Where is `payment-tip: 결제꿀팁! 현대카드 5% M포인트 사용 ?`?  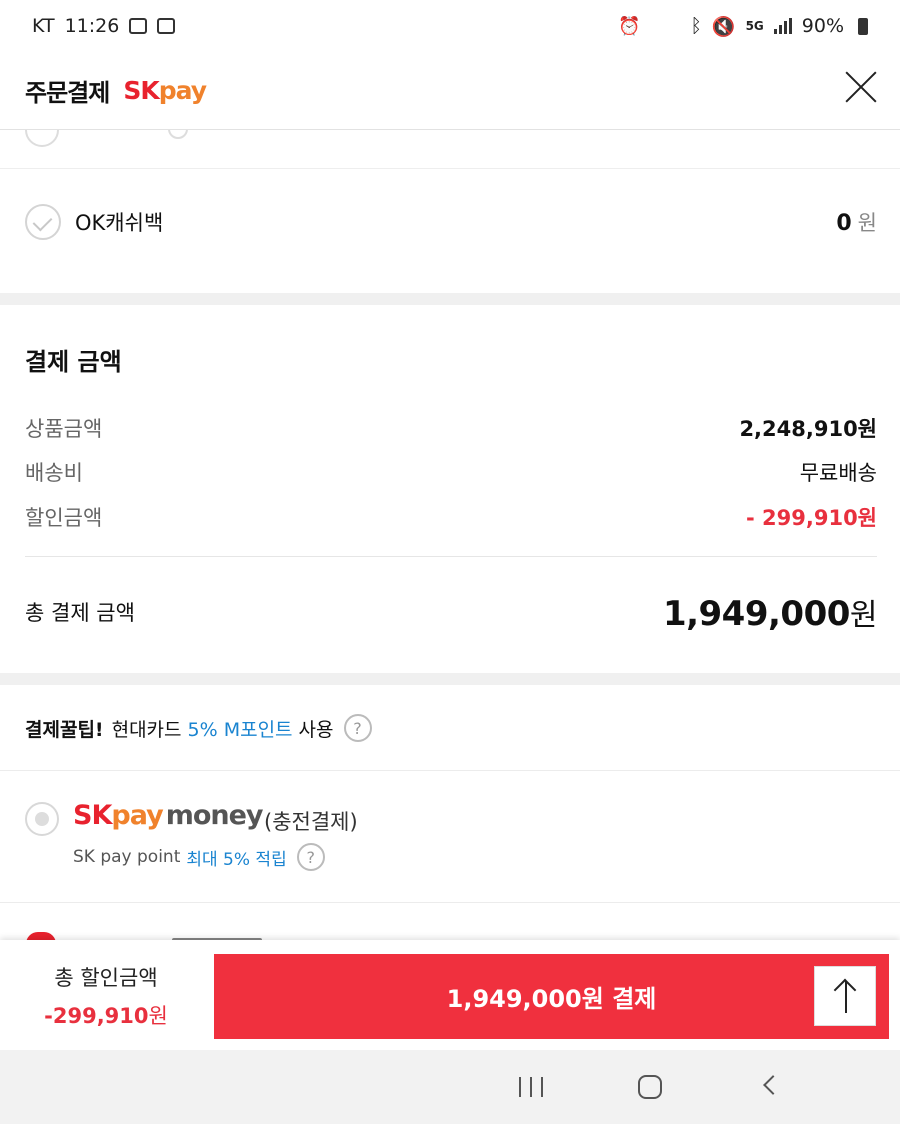
payment-tip: 결제꿀팁! 현대카드 5% M포인트 사용 ? is located at coordinates (198, 728).